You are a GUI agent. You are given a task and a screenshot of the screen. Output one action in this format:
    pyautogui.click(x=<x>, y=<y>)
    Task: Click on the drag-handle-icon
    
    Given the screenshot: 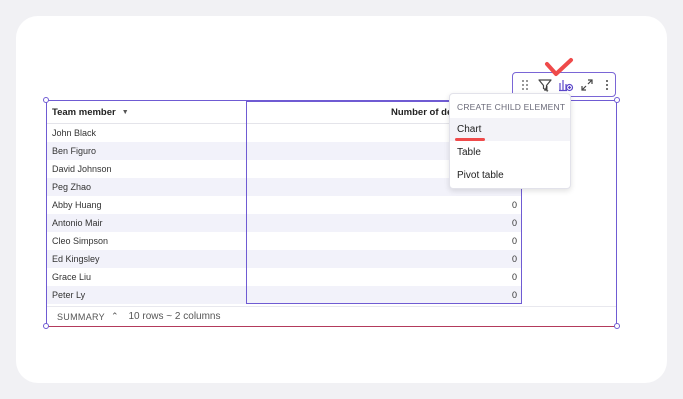 What is the action you would take?
    pyautogui.click(x=525, y=85)
    